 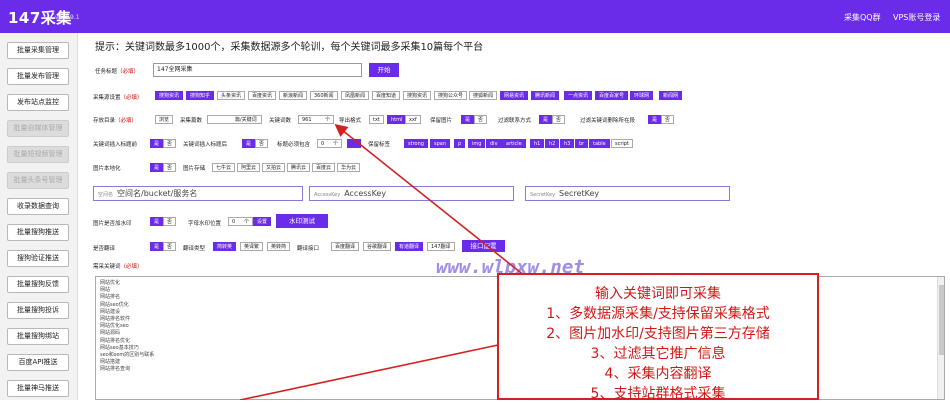 What do you see at coordinates (622, 143) in the screenshot?
I see `tag-option: script` at bounding box center [622, 143].